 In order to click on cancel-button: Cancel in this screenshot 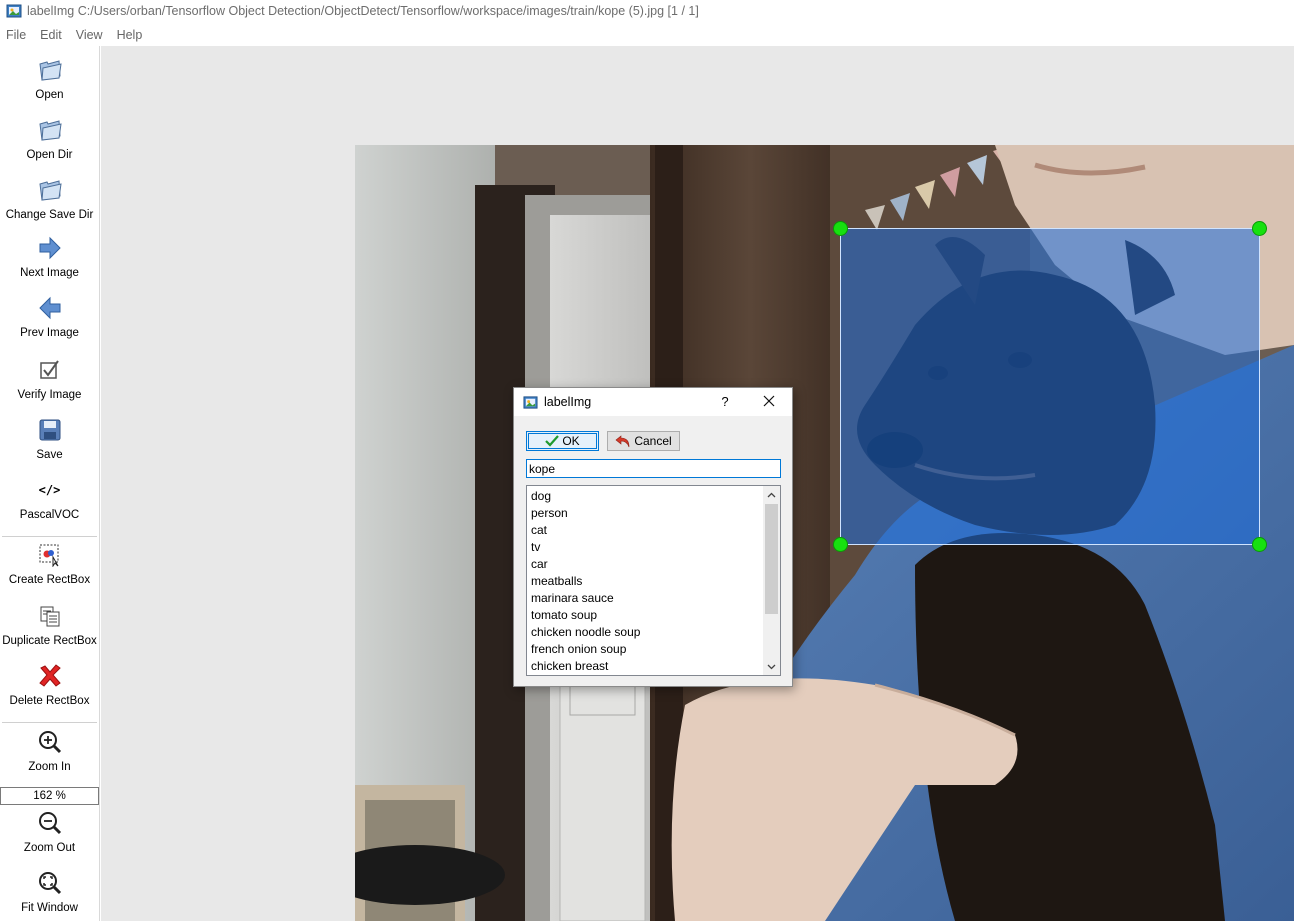, I will do `click(643, 441)`.